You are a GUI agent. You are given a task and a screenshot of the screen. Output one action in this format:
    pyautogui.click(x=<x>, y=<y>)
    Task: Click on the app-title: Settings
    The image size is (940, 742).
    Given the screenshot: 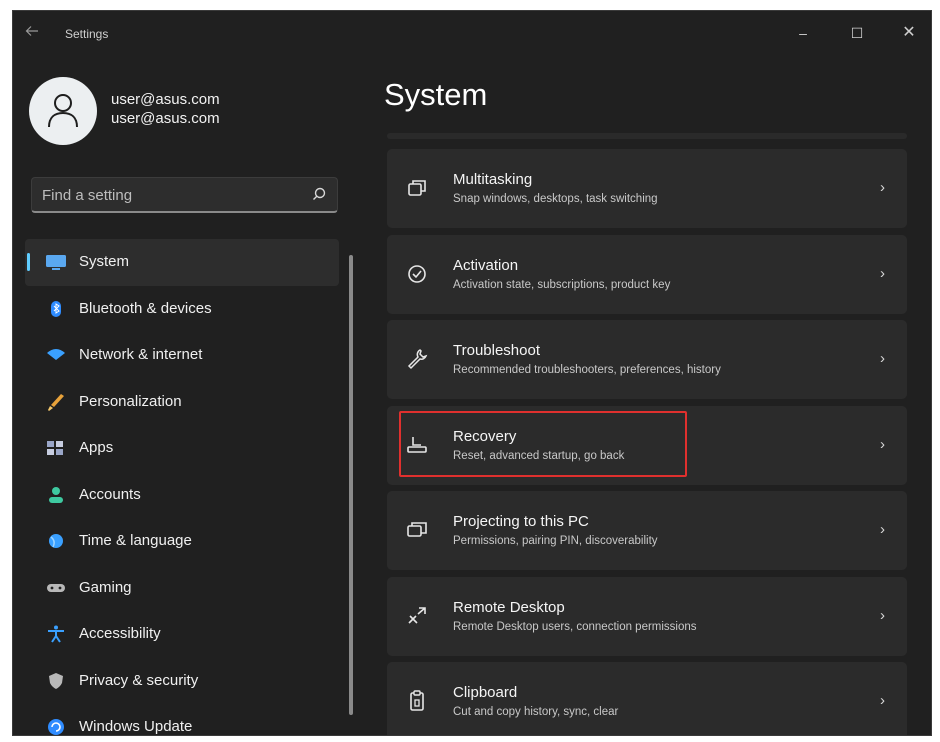 What is the action you would take?
    pyautogui.click(x=87, y=34)
    